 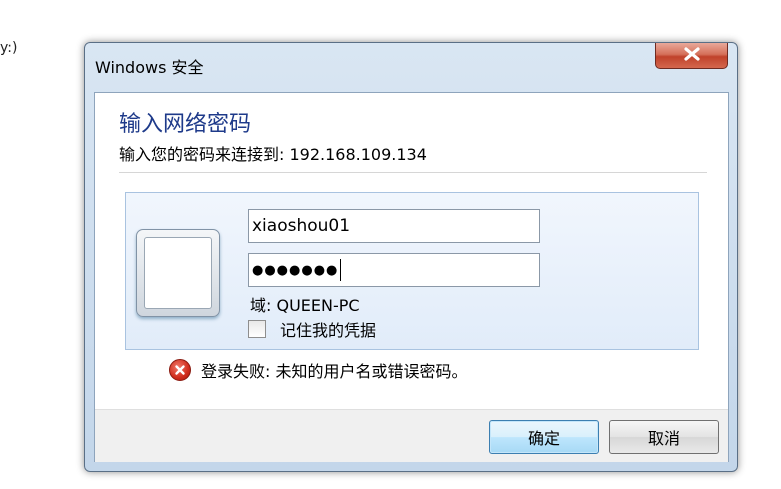 I want to click on close-x-icon, so click(x=692, y=55).